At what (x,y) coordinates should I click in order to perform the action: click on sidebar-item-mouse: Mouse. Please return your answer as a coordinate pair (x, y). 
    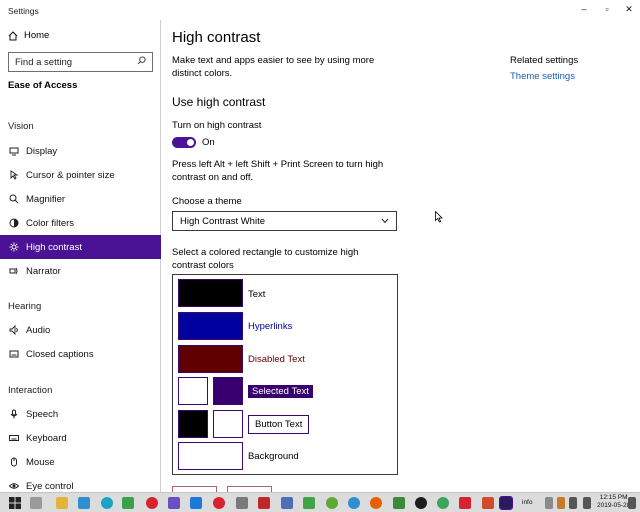
    Looking at the image, I should click on (80, 462).